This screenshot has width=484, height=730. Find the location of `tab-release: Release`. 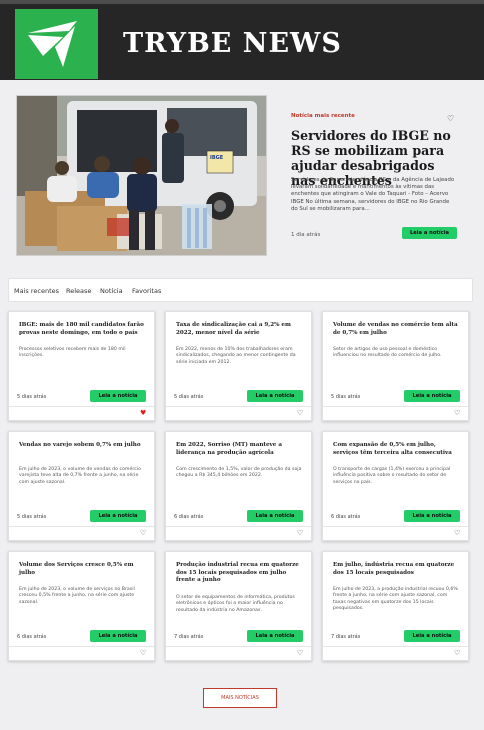

tab-release: Release is located at coordinates (78, 291).